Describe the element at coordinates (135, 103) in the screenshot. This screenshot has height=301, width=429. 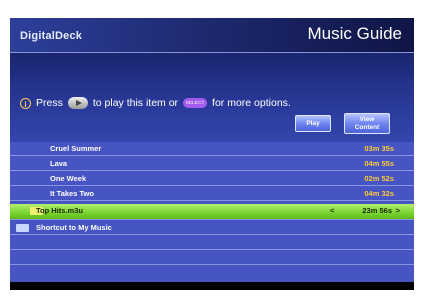
I see `prompt-text-2: to play this item or` at that location.